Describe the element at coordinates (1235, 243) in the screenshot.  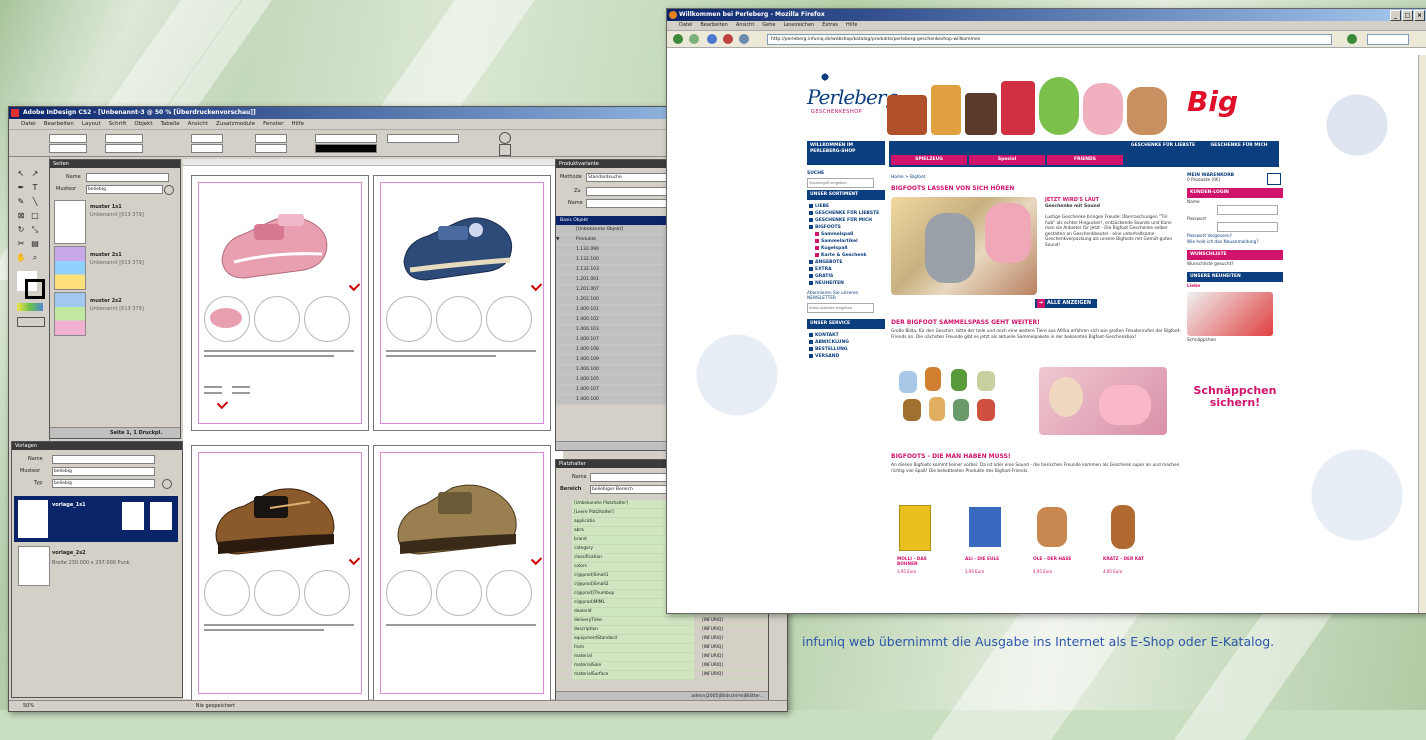
I see `register-link: Wie hole ich das Neuanmeldung?` at that location.